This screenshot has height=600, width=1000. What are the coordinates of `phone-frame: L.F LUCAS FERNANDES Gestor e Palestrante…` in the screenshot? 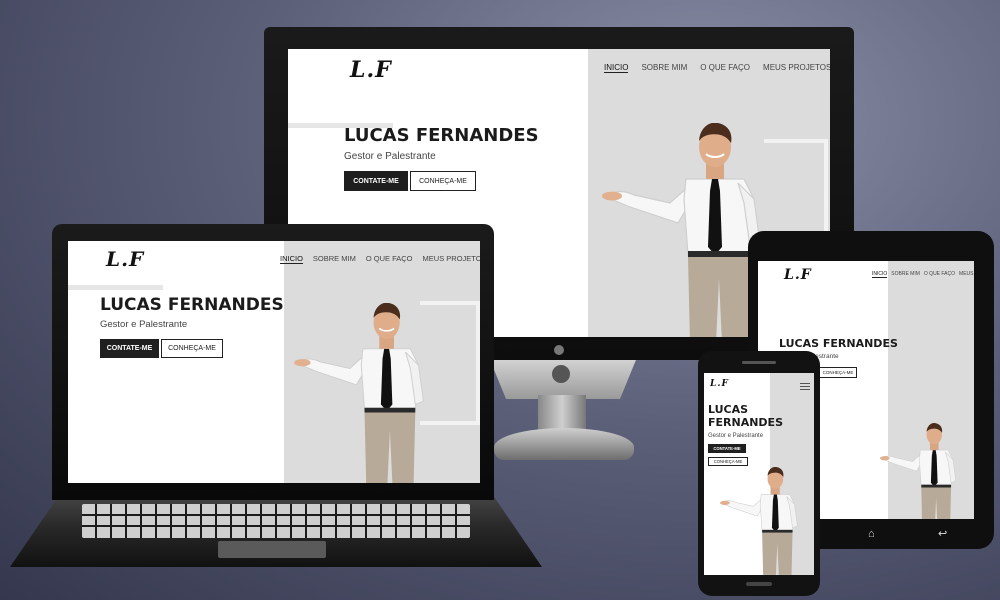 It's located at (759, 473).